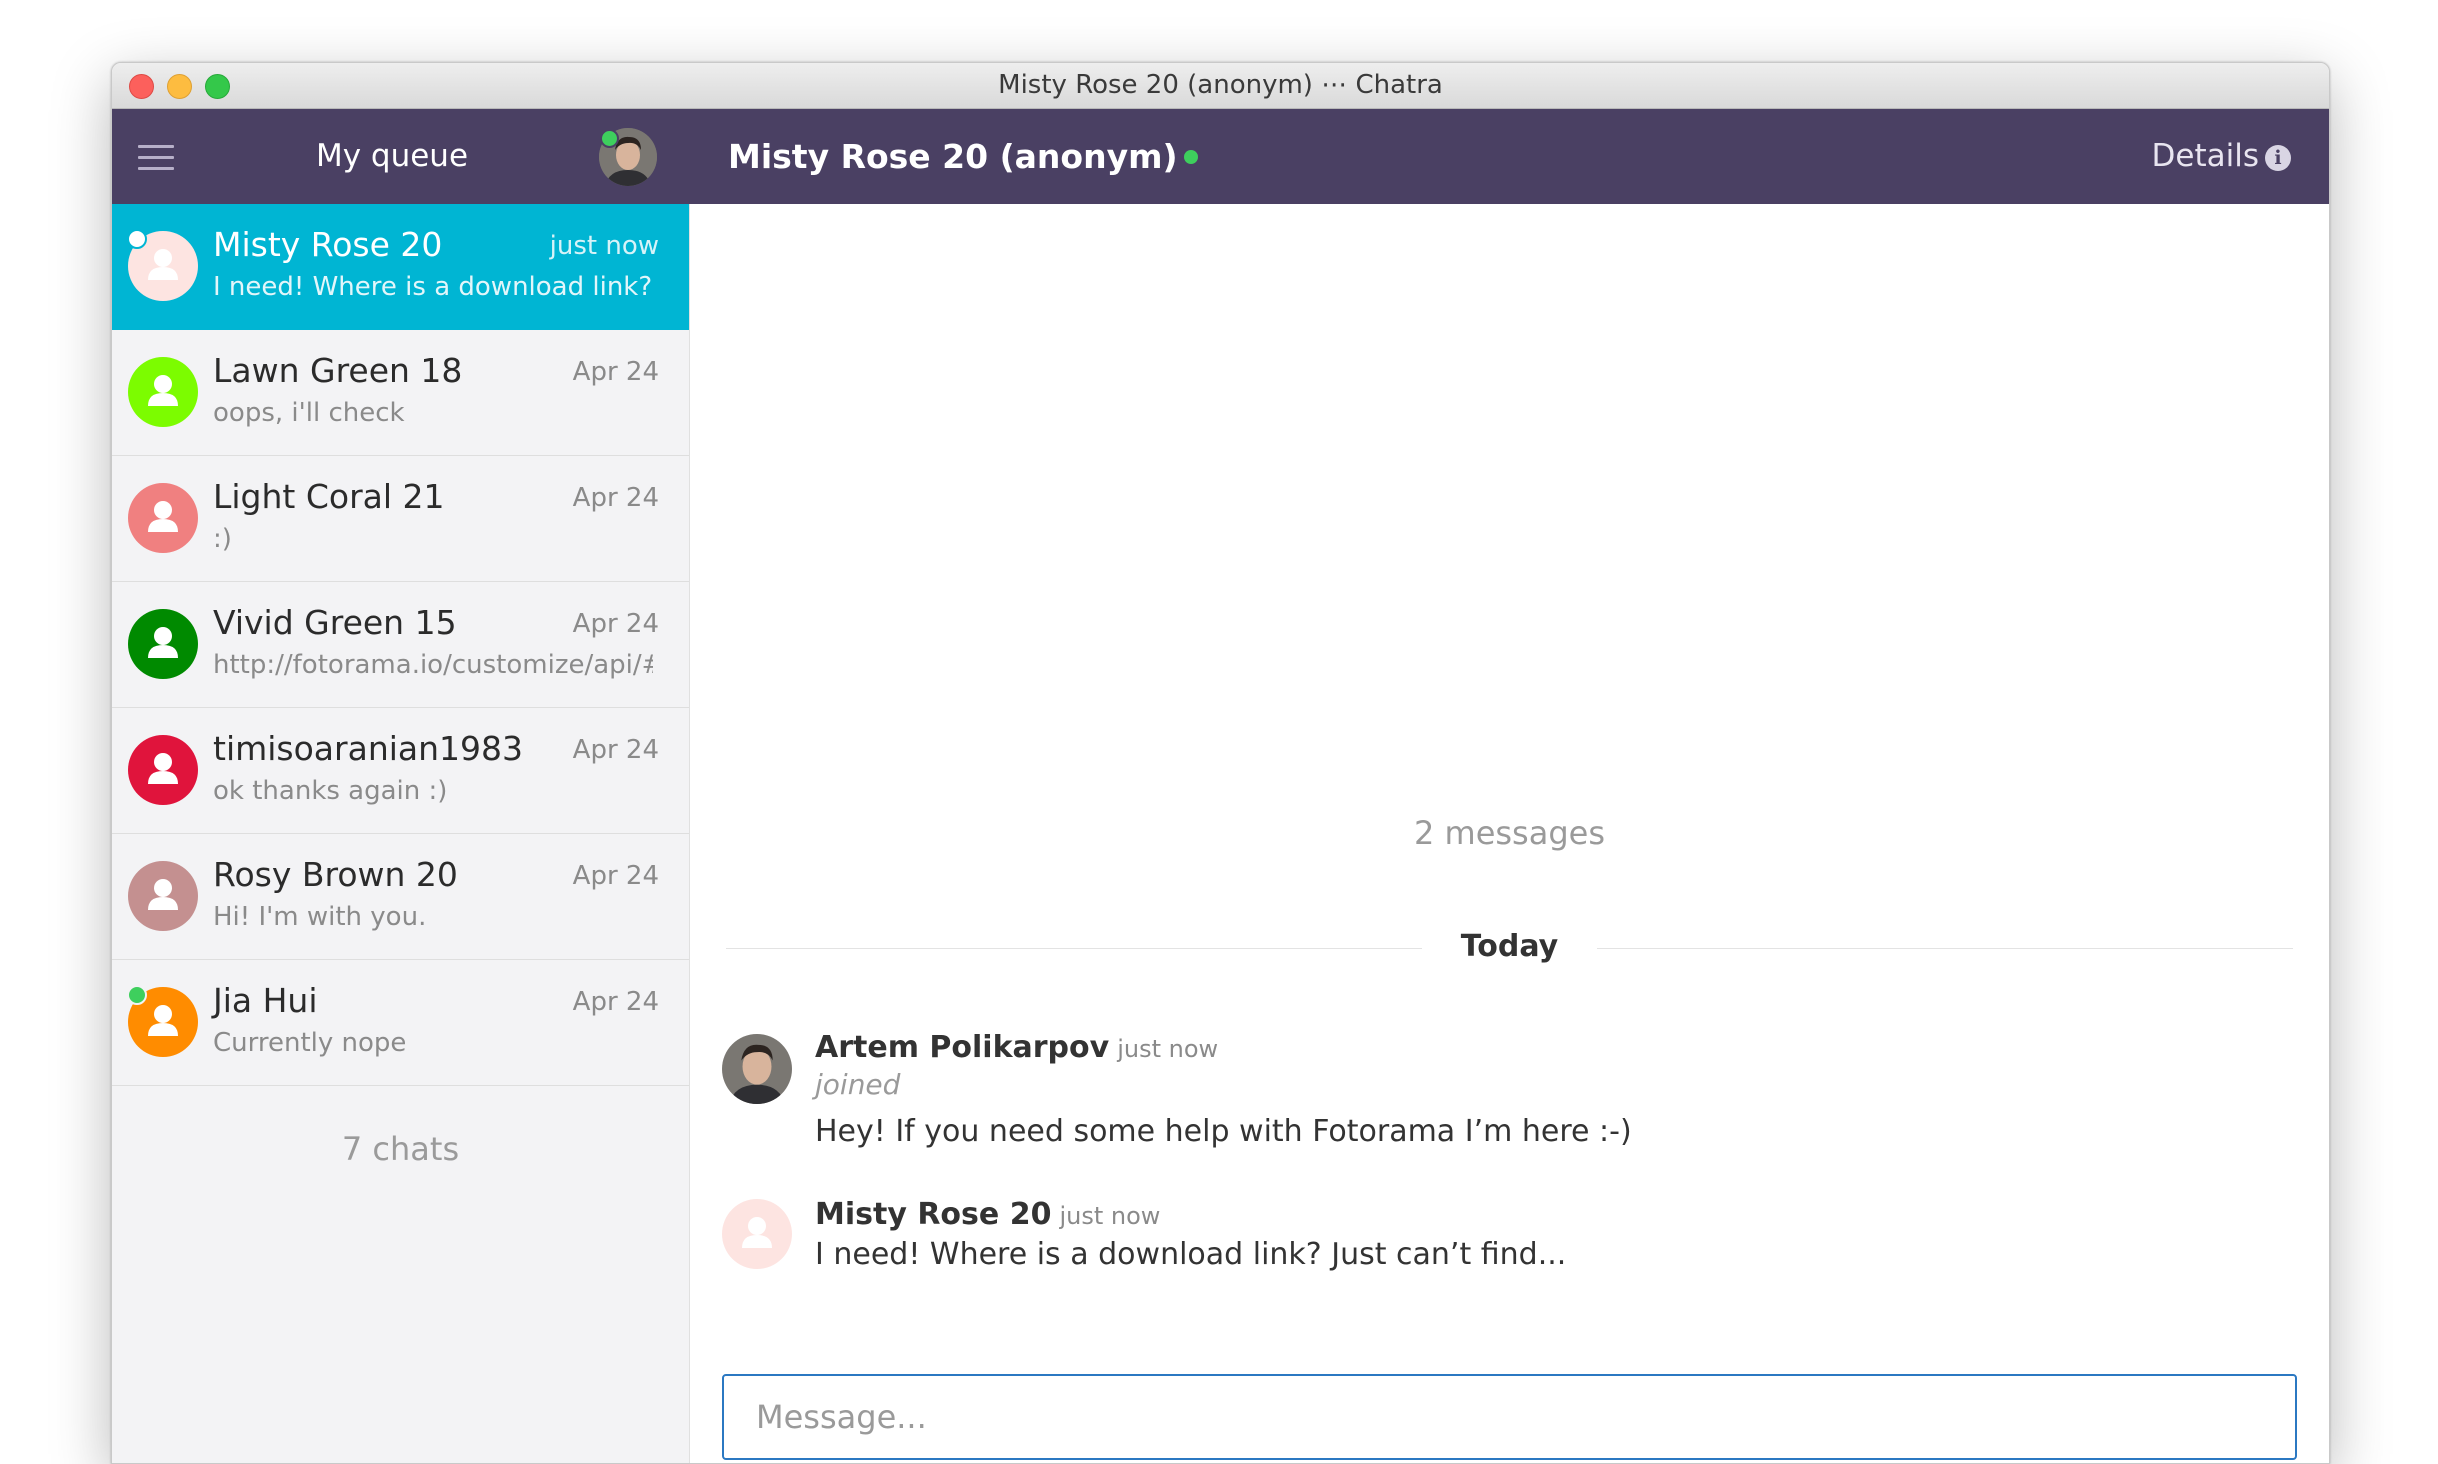  What do you see at coordinates (609, 138) in the screenshot?
I see `agent-online-indicator` at bounding box center [609, 138].